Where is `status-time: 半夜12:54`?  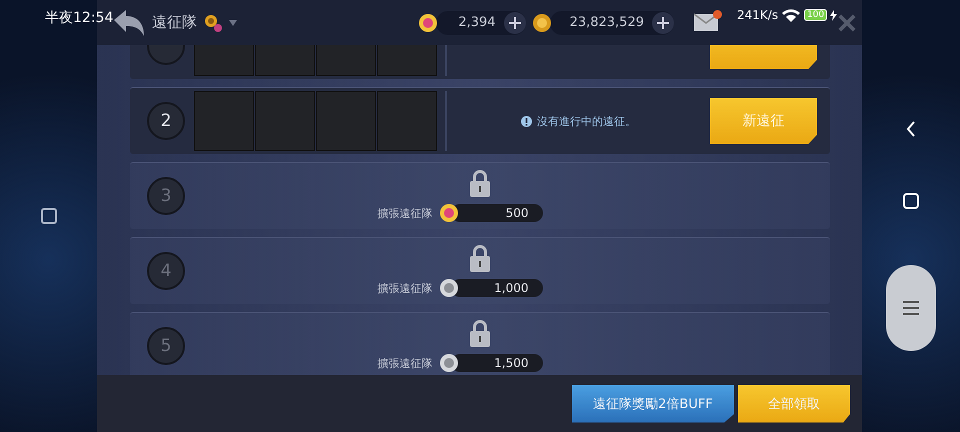 status-time: 半夜12:54 is located at coordinates (79, 18).